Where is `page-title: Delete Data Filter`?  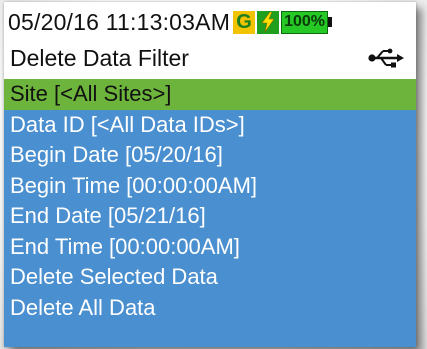 page-title: Delete Data Filter is located at coordinates (99, 57).